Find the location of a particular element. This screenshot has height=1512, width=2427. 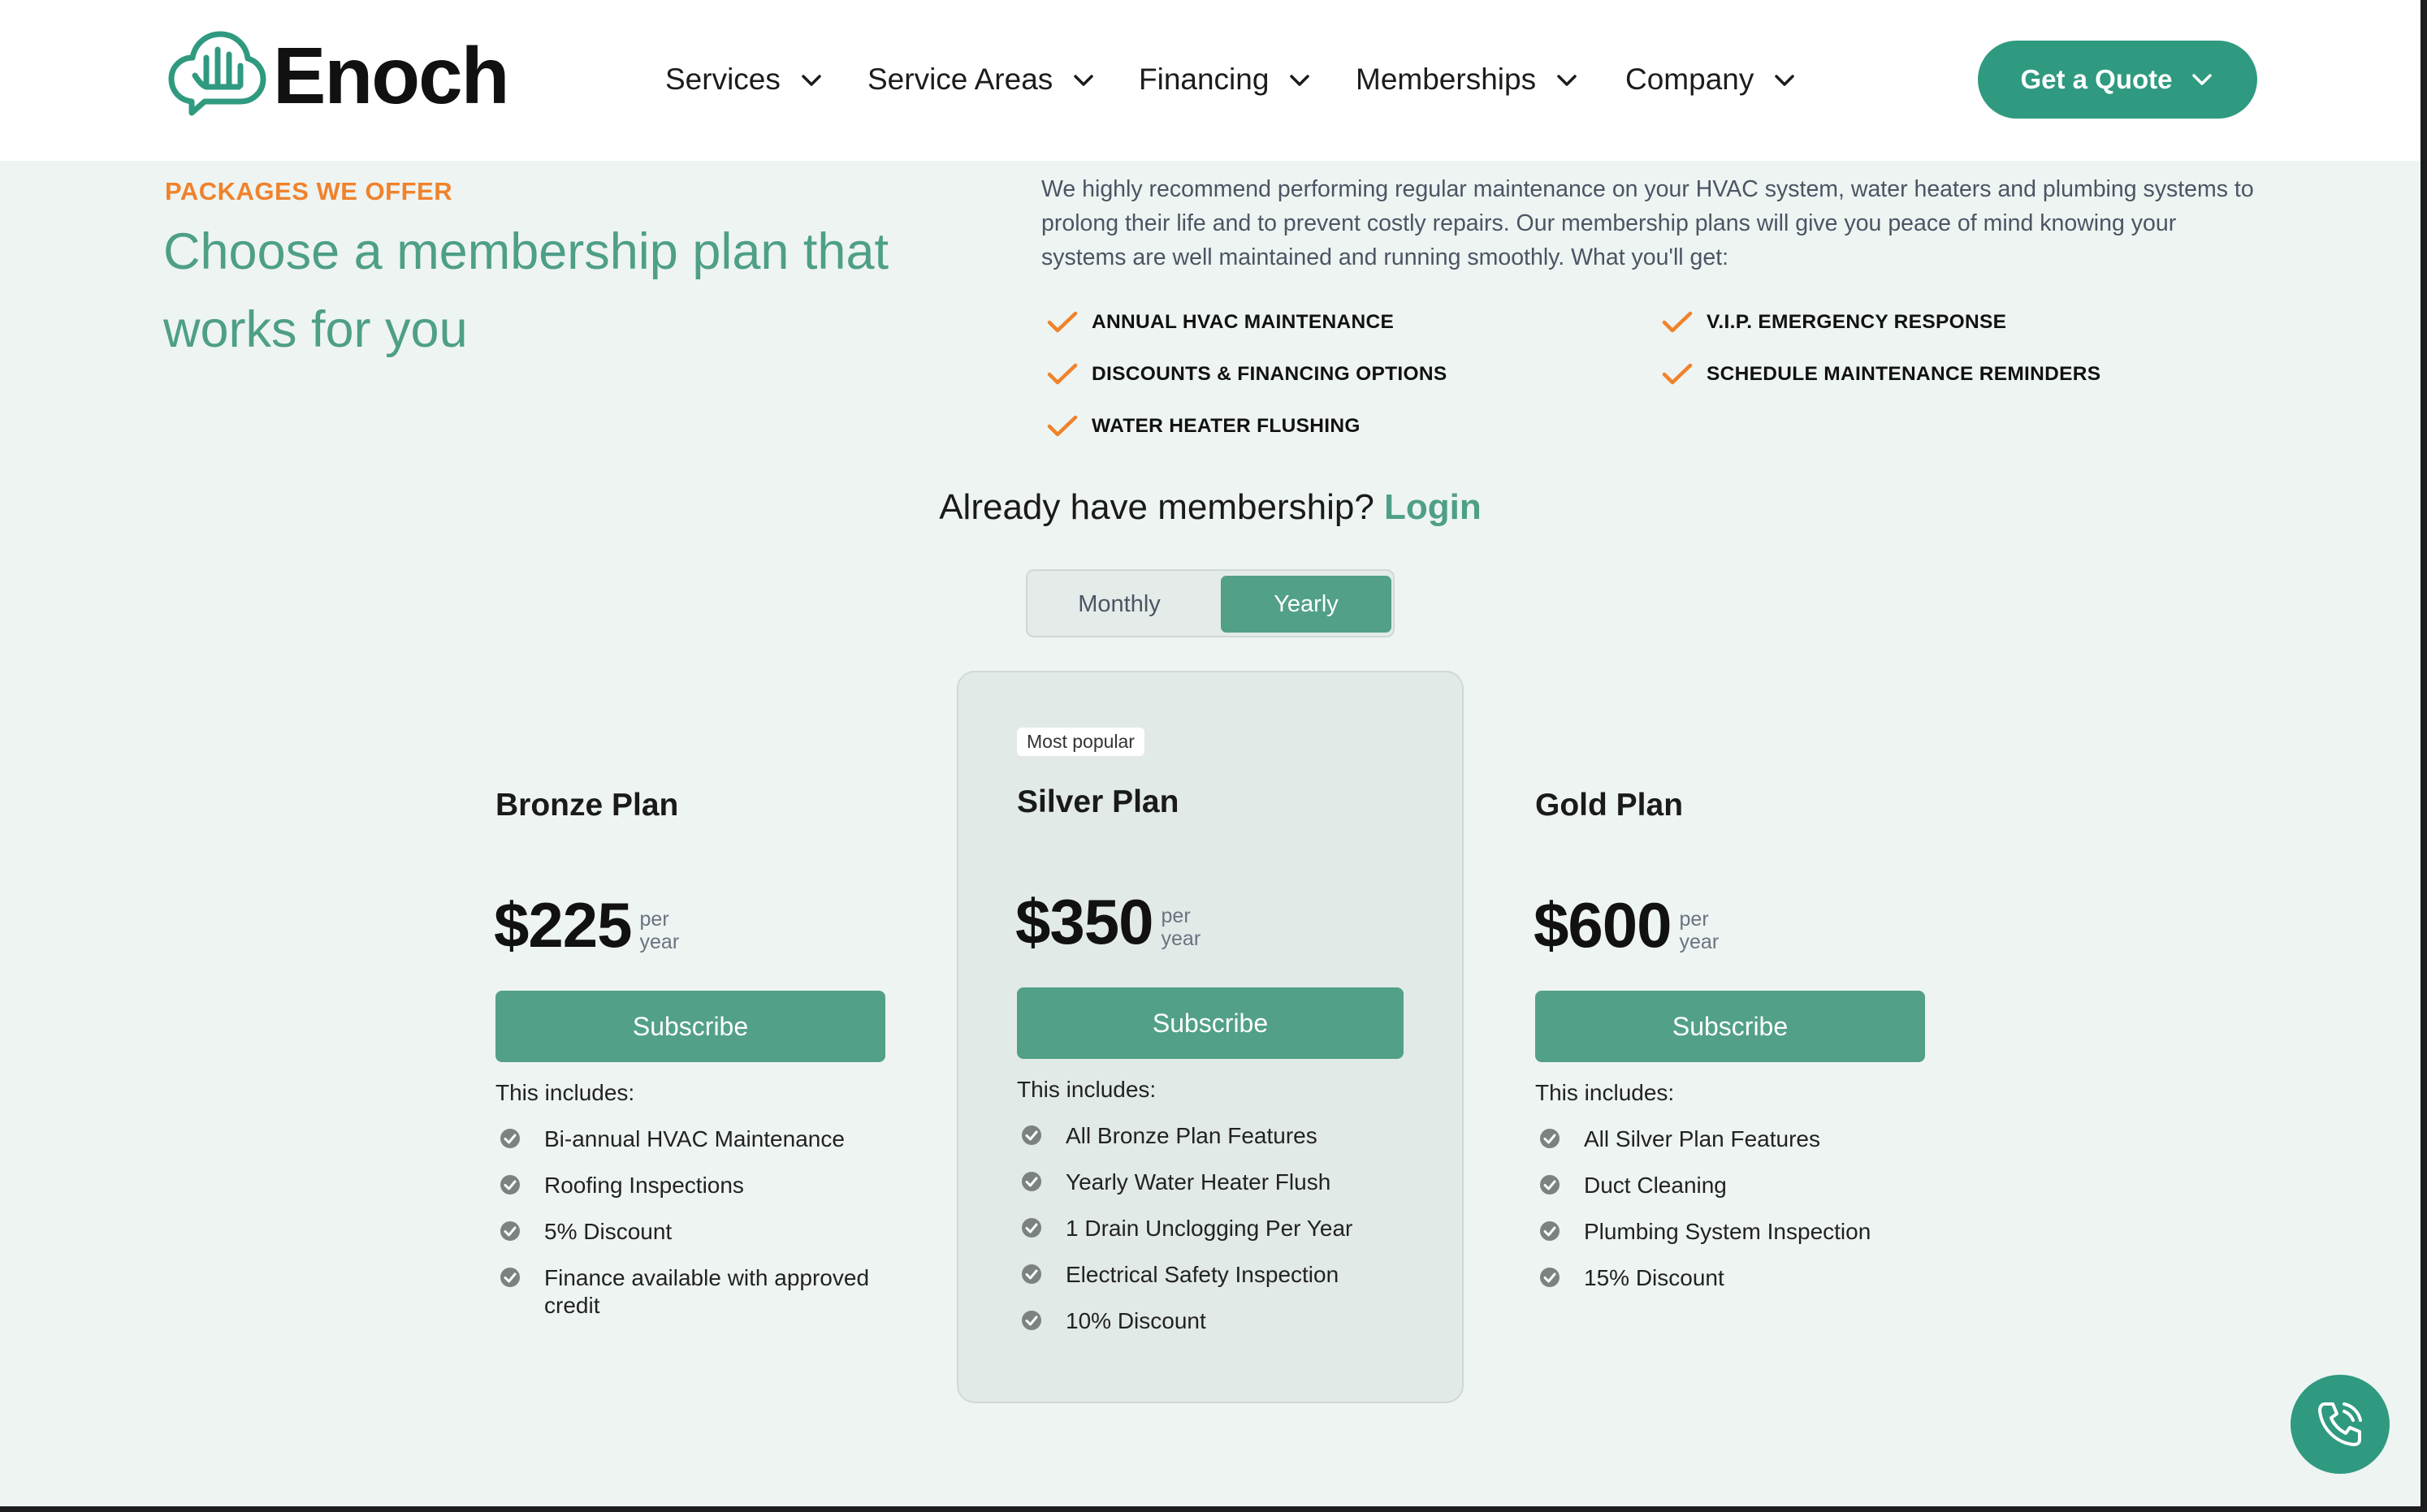

billing-period-toggle: Monthly Yearly is located at coordinates (1210, 603).